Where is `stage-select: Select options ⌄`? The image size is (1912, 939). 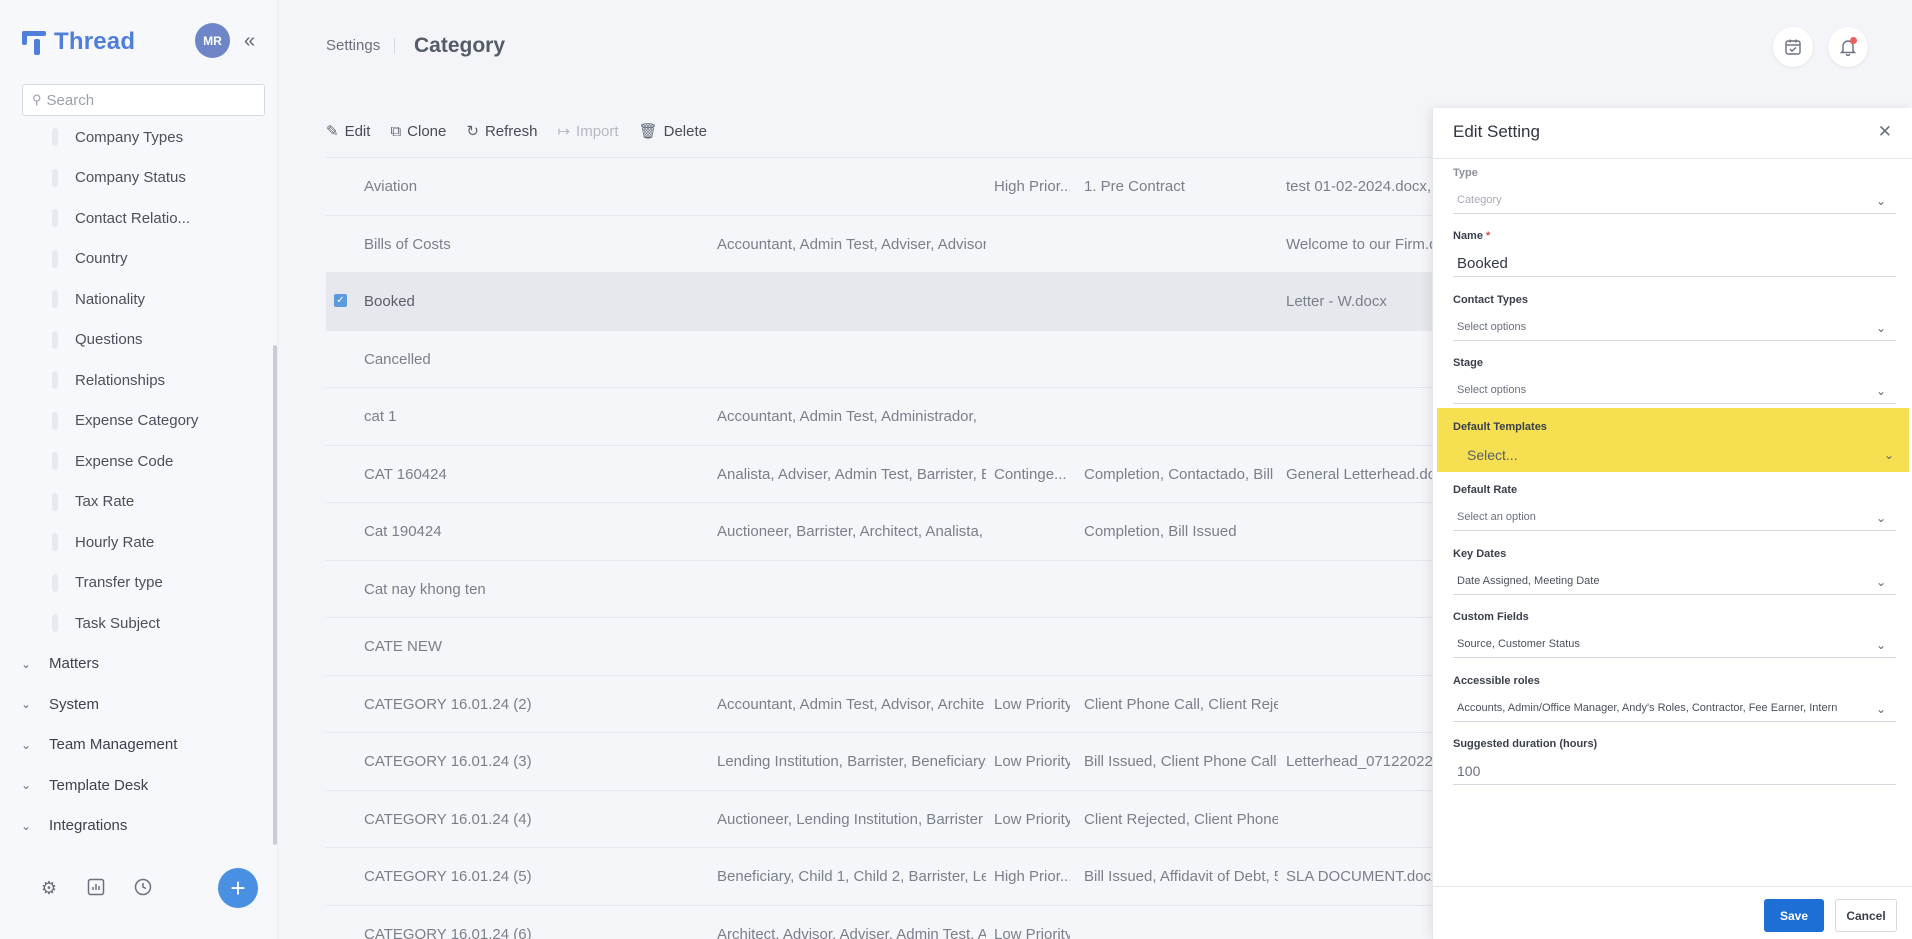 stage-select: Select options ⌄ is located at coordinates (1674, 390).